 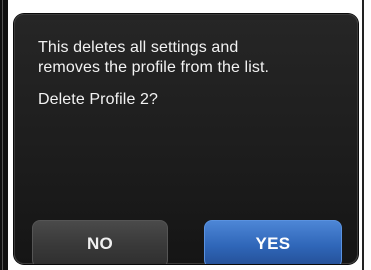 I want to click on right-bezel, so click(x=363, y=135).